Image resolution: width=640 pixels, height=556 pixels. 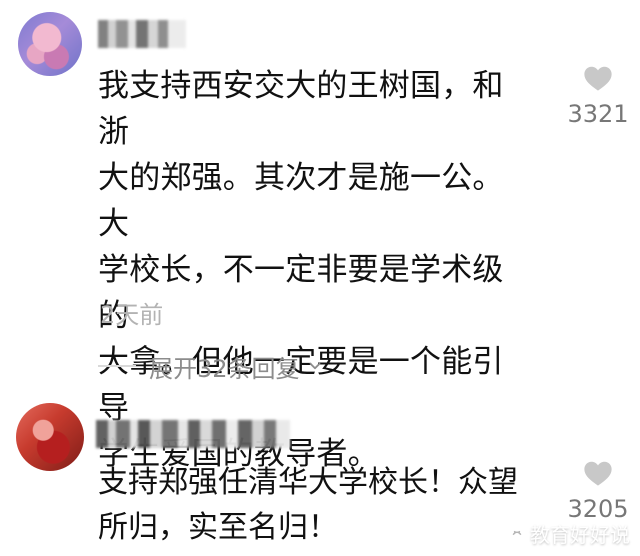 I want to click on watermark: 教育好好说, so click(x=569, y=533).